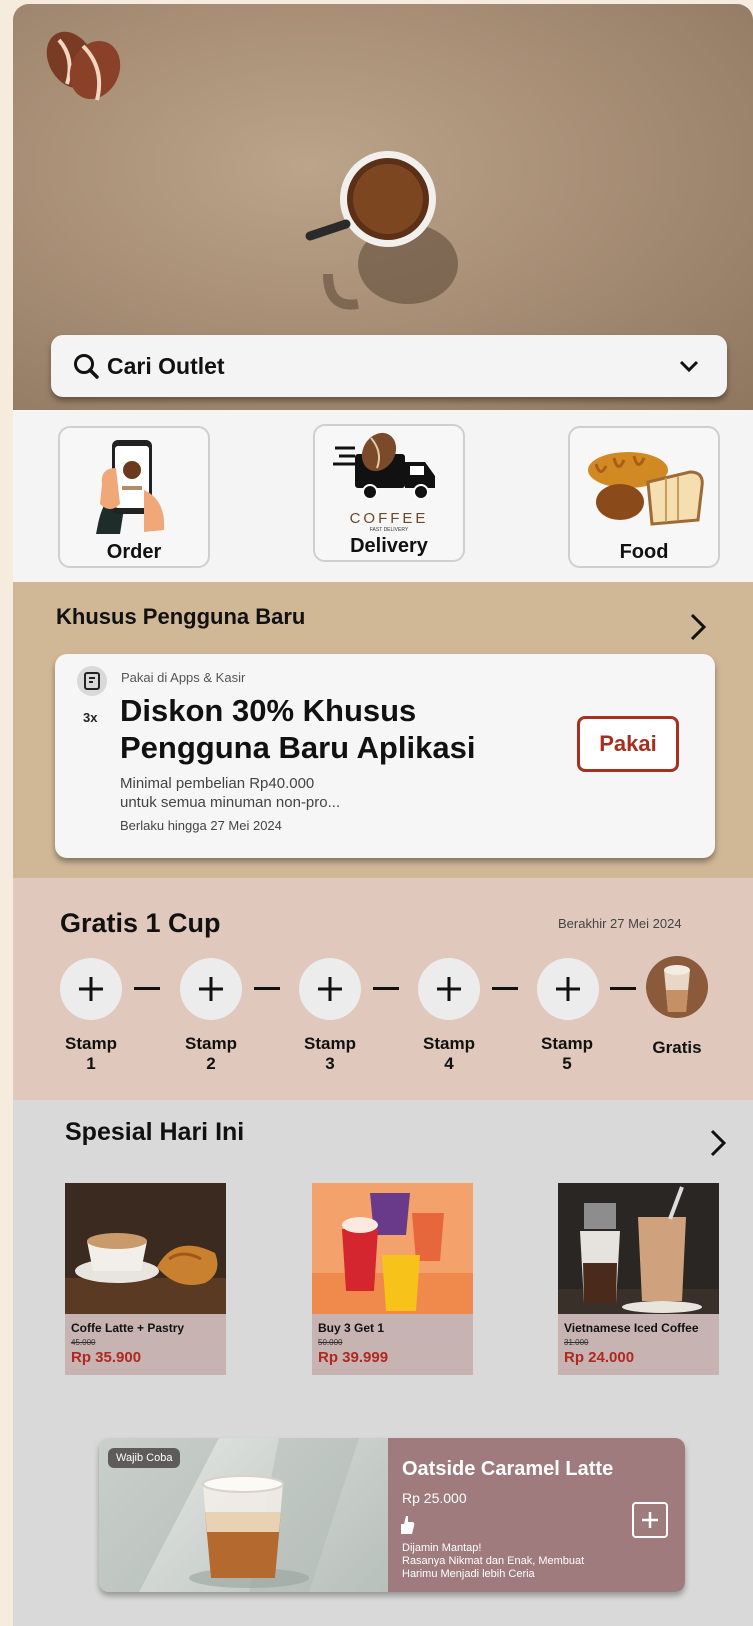 This screenshot has width=753, height=1626. What do you see at coordinates (145, 1248) in the screenshot?
I see `latte-pastry-image` at bounding box center [145, 1248].